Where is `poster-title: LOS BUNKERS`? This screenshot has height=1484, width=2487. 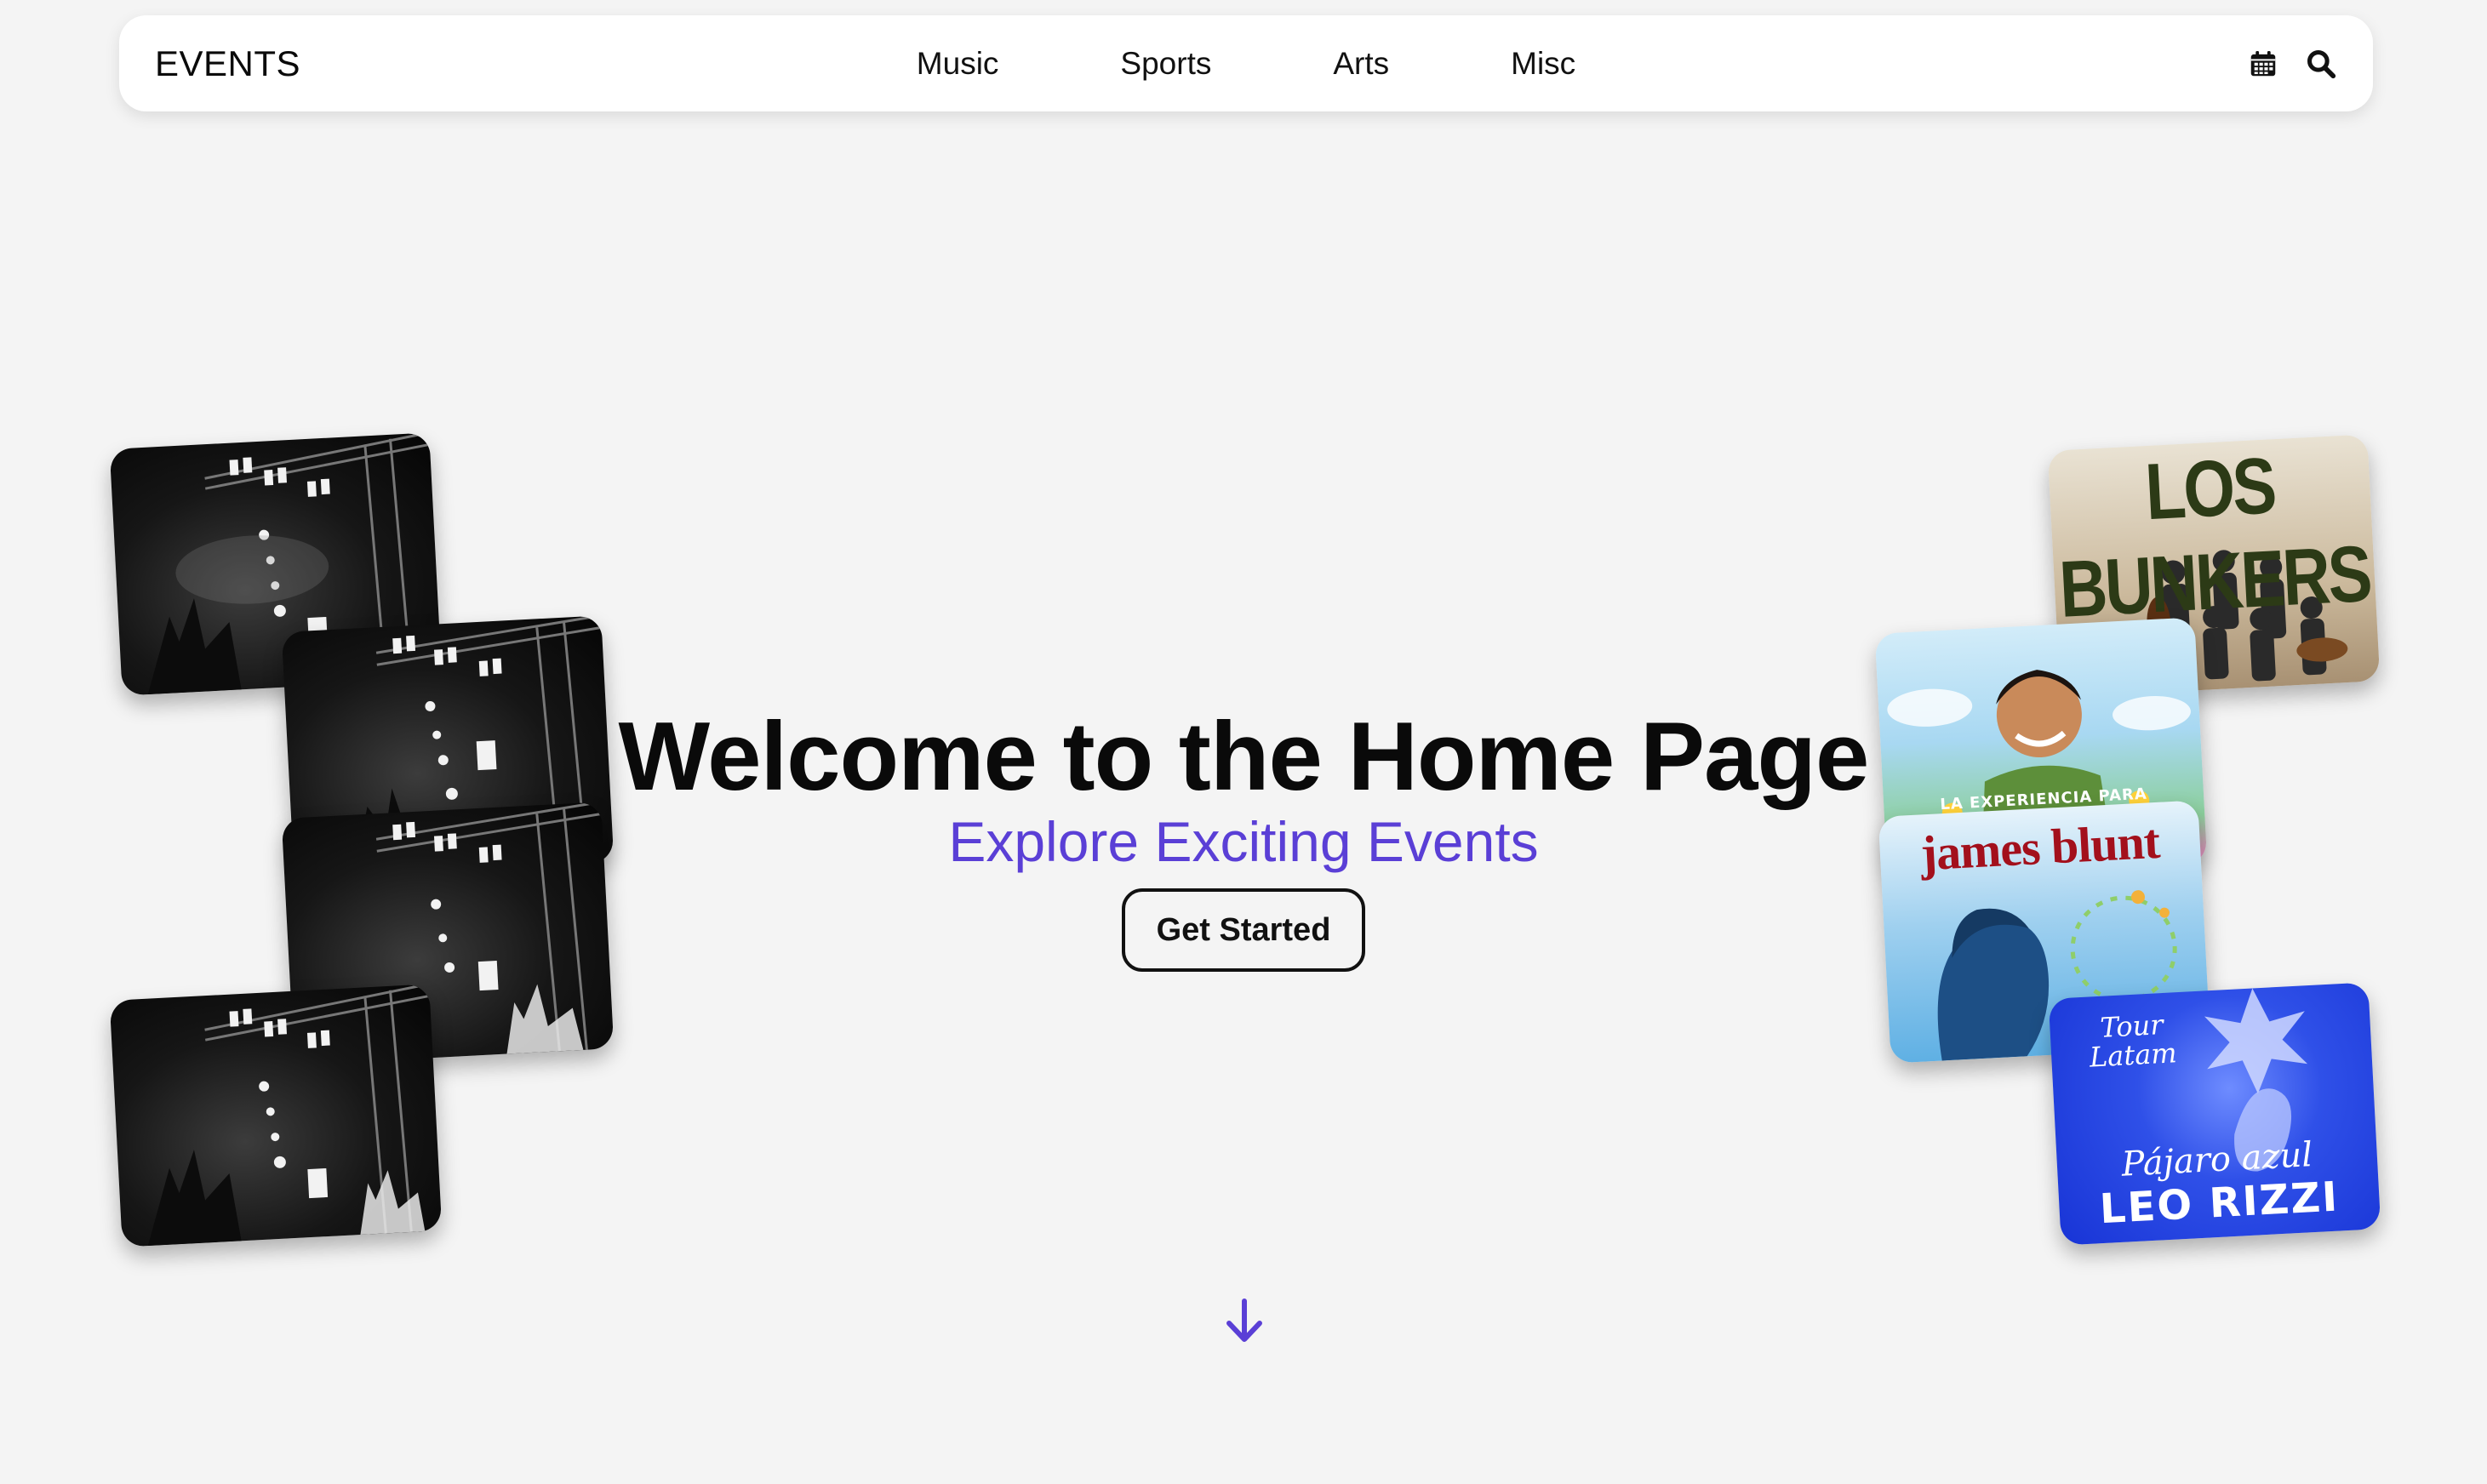 poster-title: LOS BUNKERS is located at coordinates (2214, 537).